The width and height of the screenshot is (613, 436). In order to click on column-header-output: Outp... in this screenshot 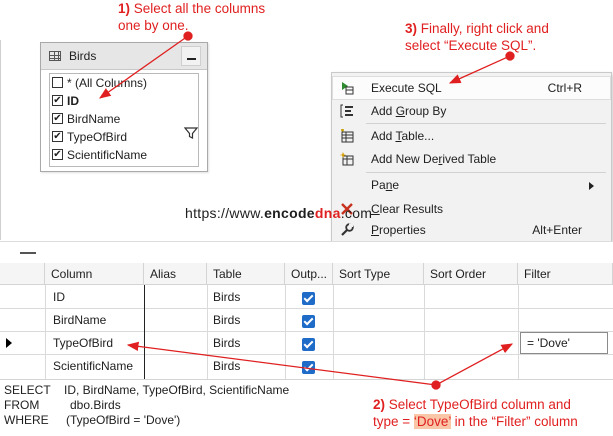, I will do `click(309, 274)`.